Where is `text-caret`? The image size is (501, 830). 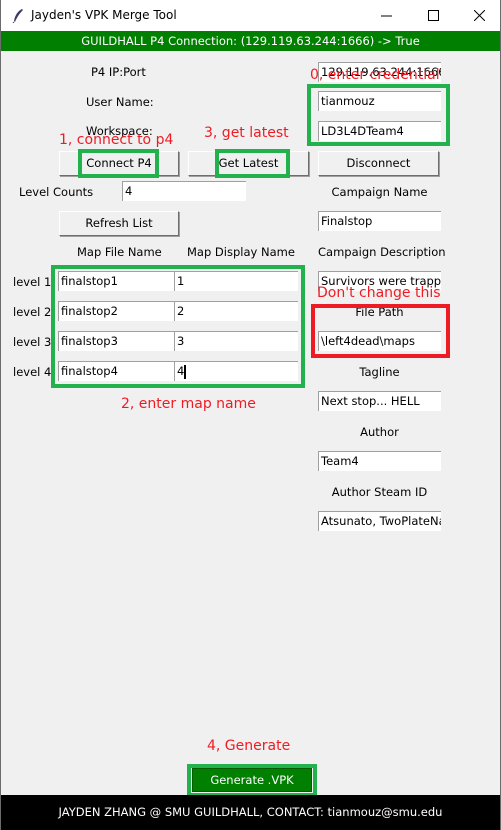 text-caret is located at coordinates (185, 371).